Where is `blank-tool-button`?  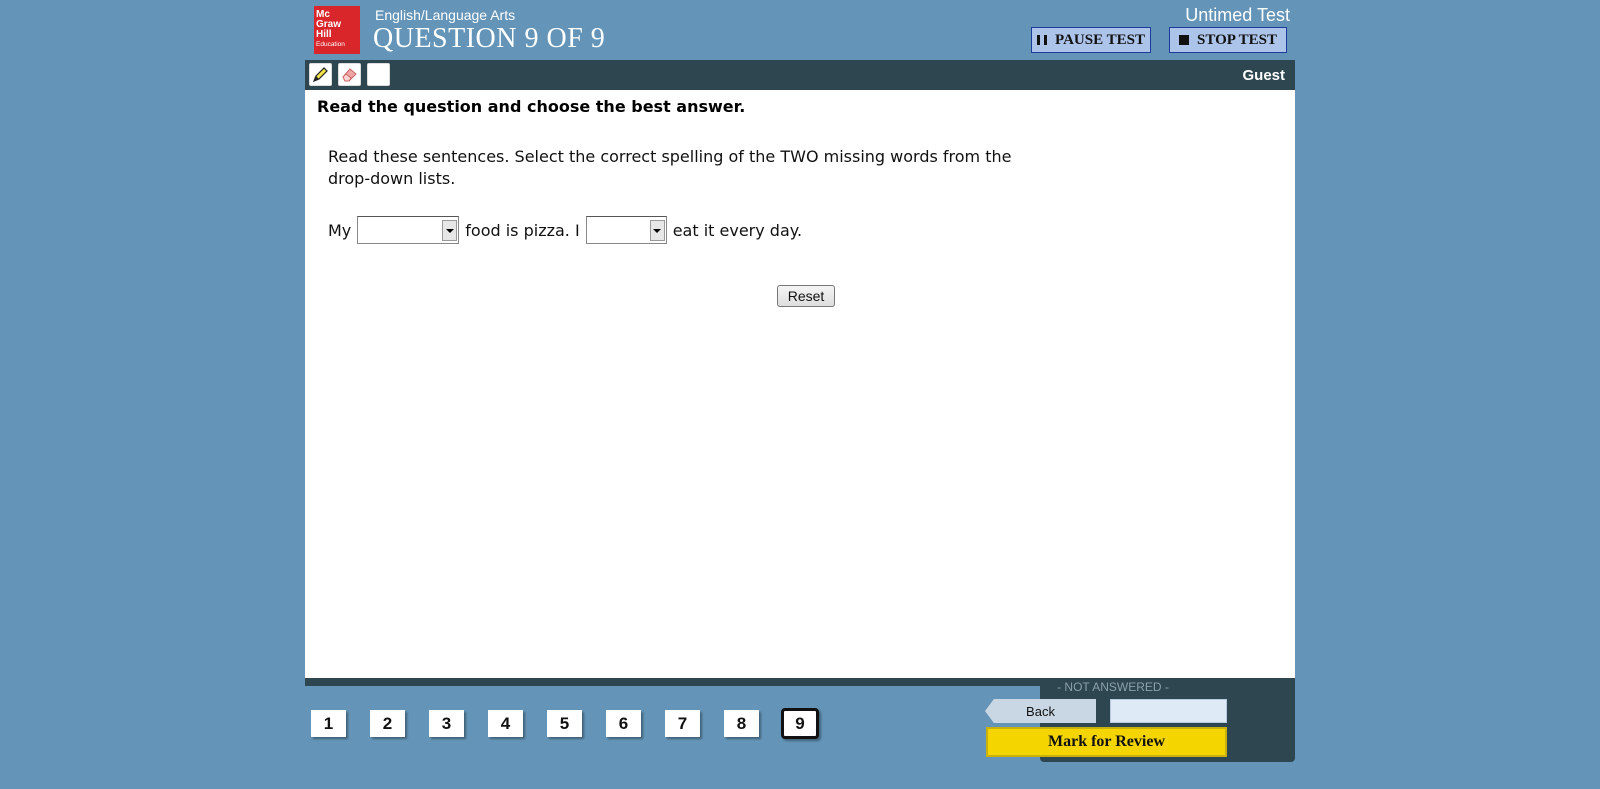 blank-tool-button is located at coordinates (378, 74).